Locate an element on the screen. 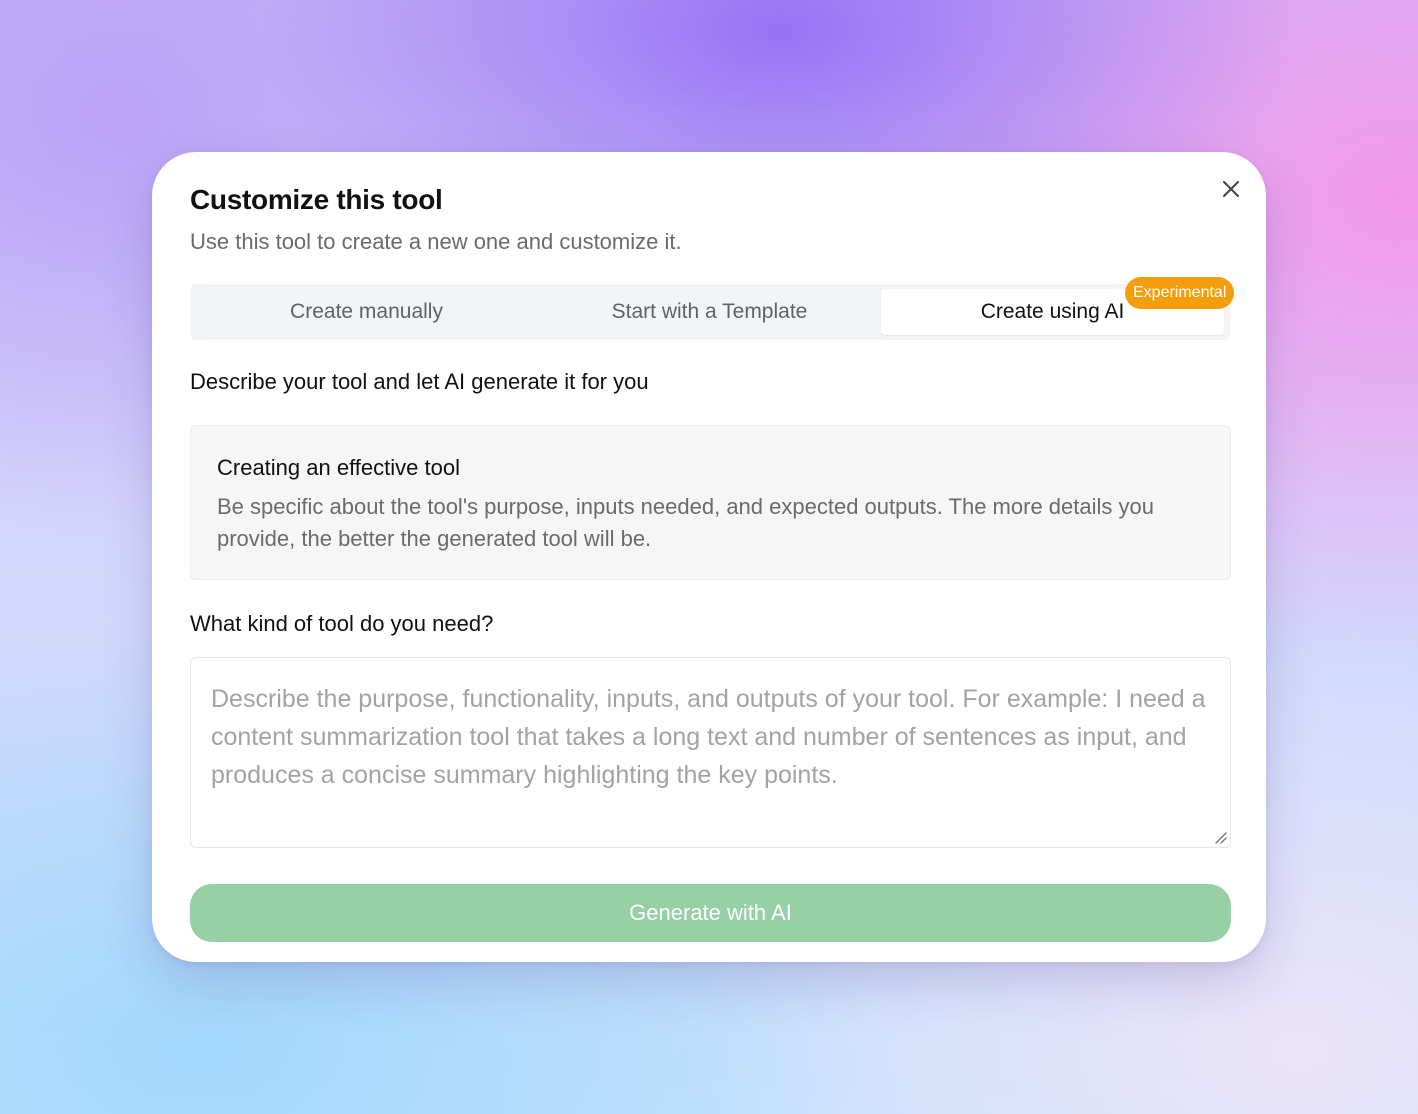 This screenshot has height=1114, width=1418. tab-label: Start with a Template is located at coordinates (709, 311).